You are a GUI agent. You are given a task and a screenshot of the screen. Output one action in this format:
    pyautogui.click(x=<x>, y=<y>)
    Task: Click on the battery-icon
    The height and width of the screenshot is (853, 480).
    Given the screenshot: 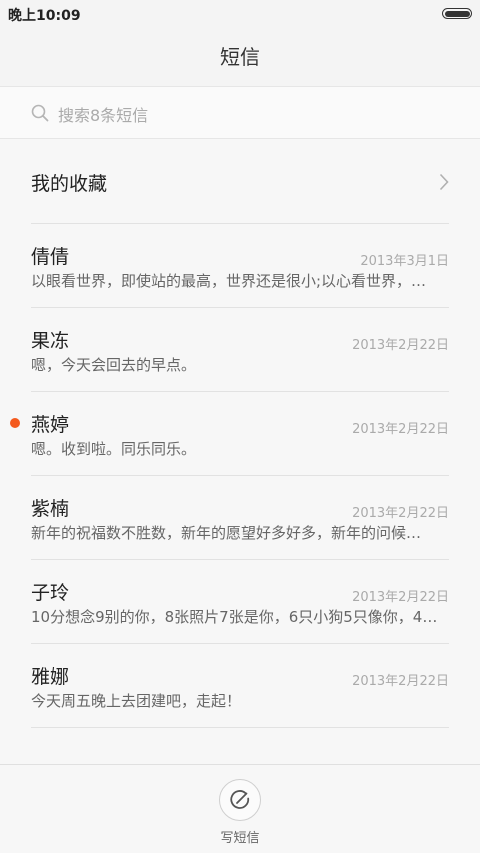 What is the action you would take?
    pyautogui.click(x=457, y=13)
    